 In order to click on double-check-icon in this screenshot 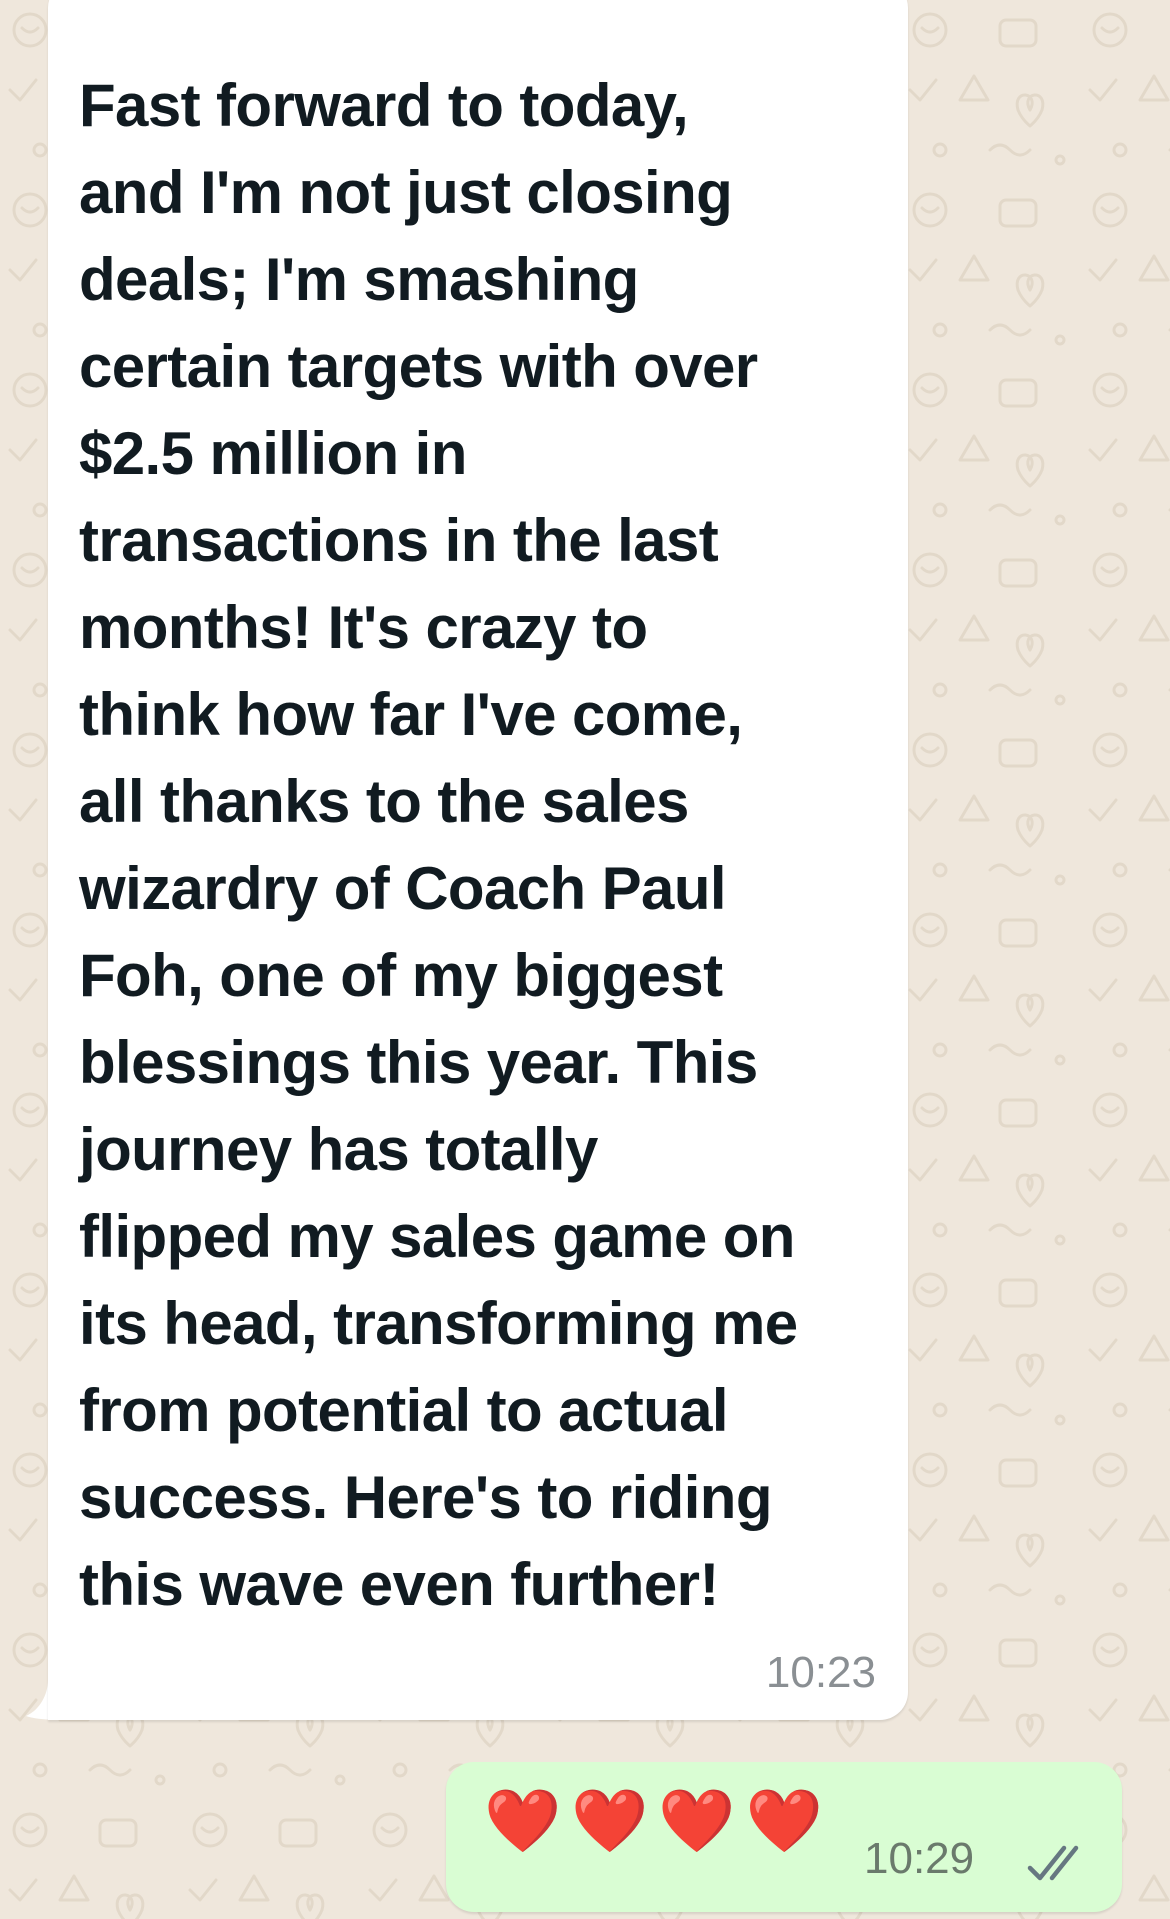, I will do `click(1053, 1863)`.